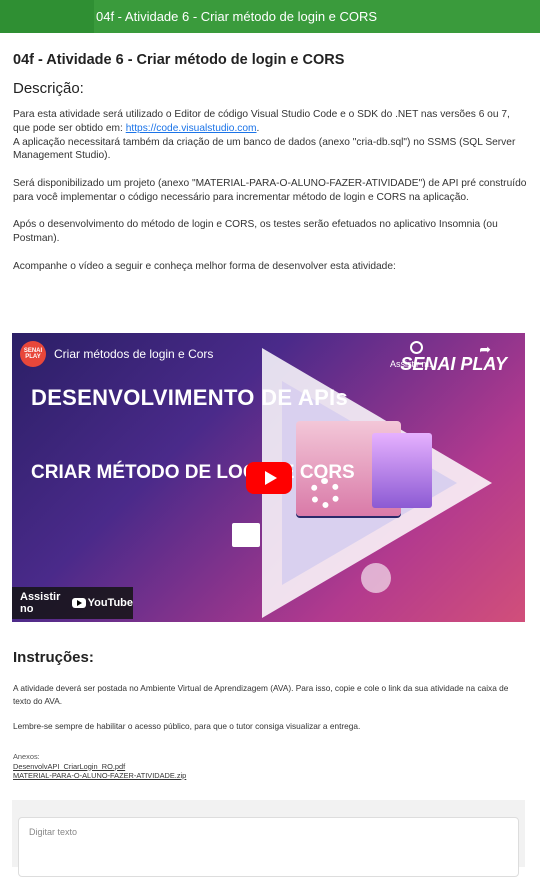 This screenshot has height=877, width=540. I want to click on senai-play-logo: SENAI PLAY, so click(453, 364).